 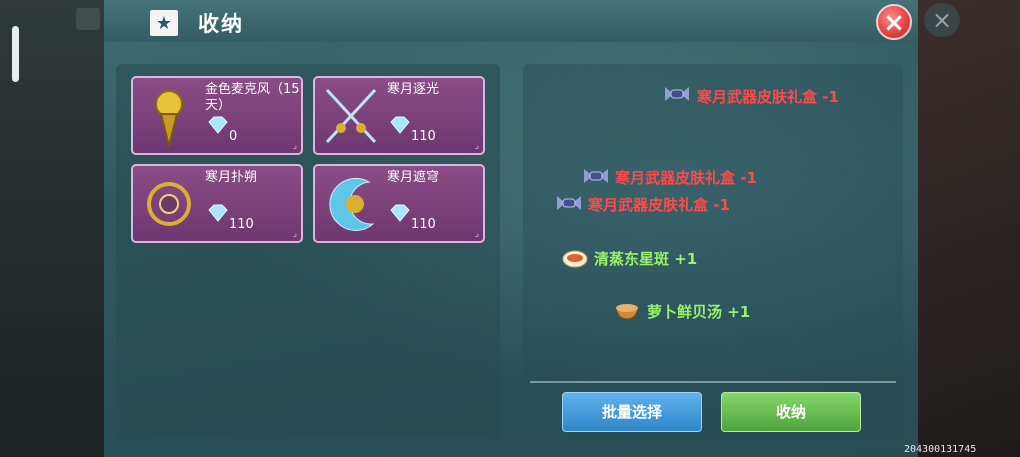 I want to click on item-name: 寒月扑朔, so click(x=231, y=177).